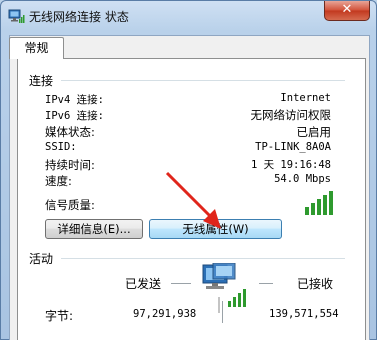 This screenshot has width=377, height=340. I want to click on duration-value: 1 天 19:16:48, so click(290, 165).